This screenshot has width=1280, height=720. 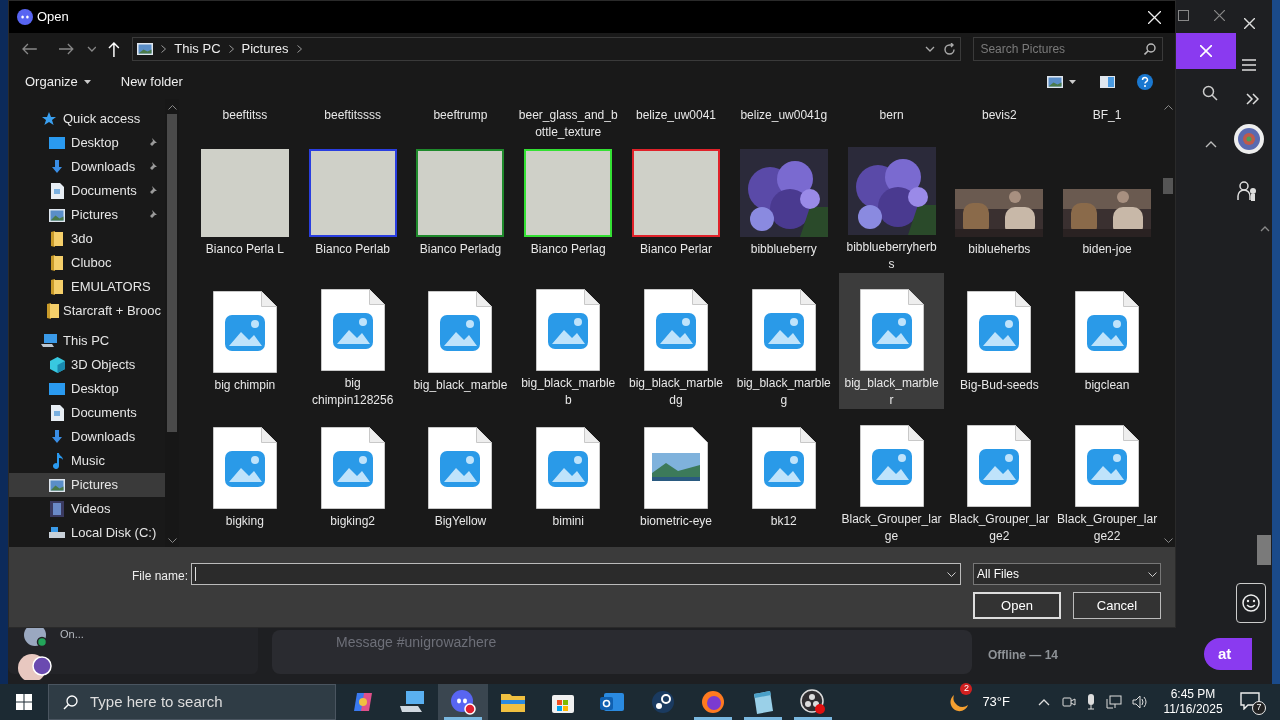 What do you see at coordinates (1055, 82) in the screenshot?
I see `pictures-icon` at bounding box center [1055, 82].